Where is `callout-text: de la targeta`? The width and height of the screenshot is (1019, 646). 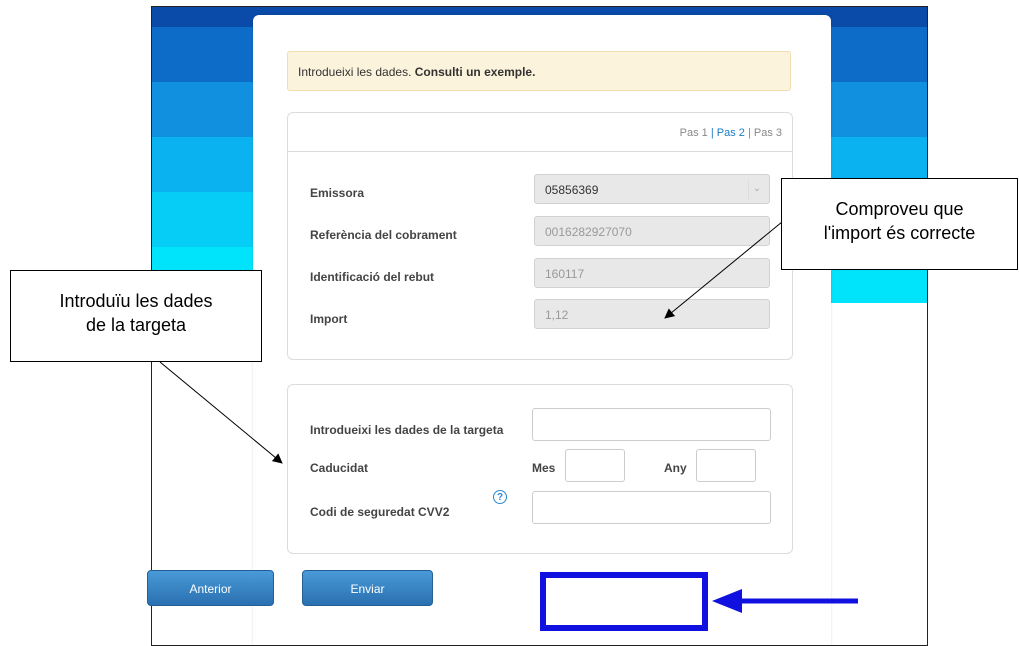 callout-text: de la targeta is located at coordinates (136, 325).